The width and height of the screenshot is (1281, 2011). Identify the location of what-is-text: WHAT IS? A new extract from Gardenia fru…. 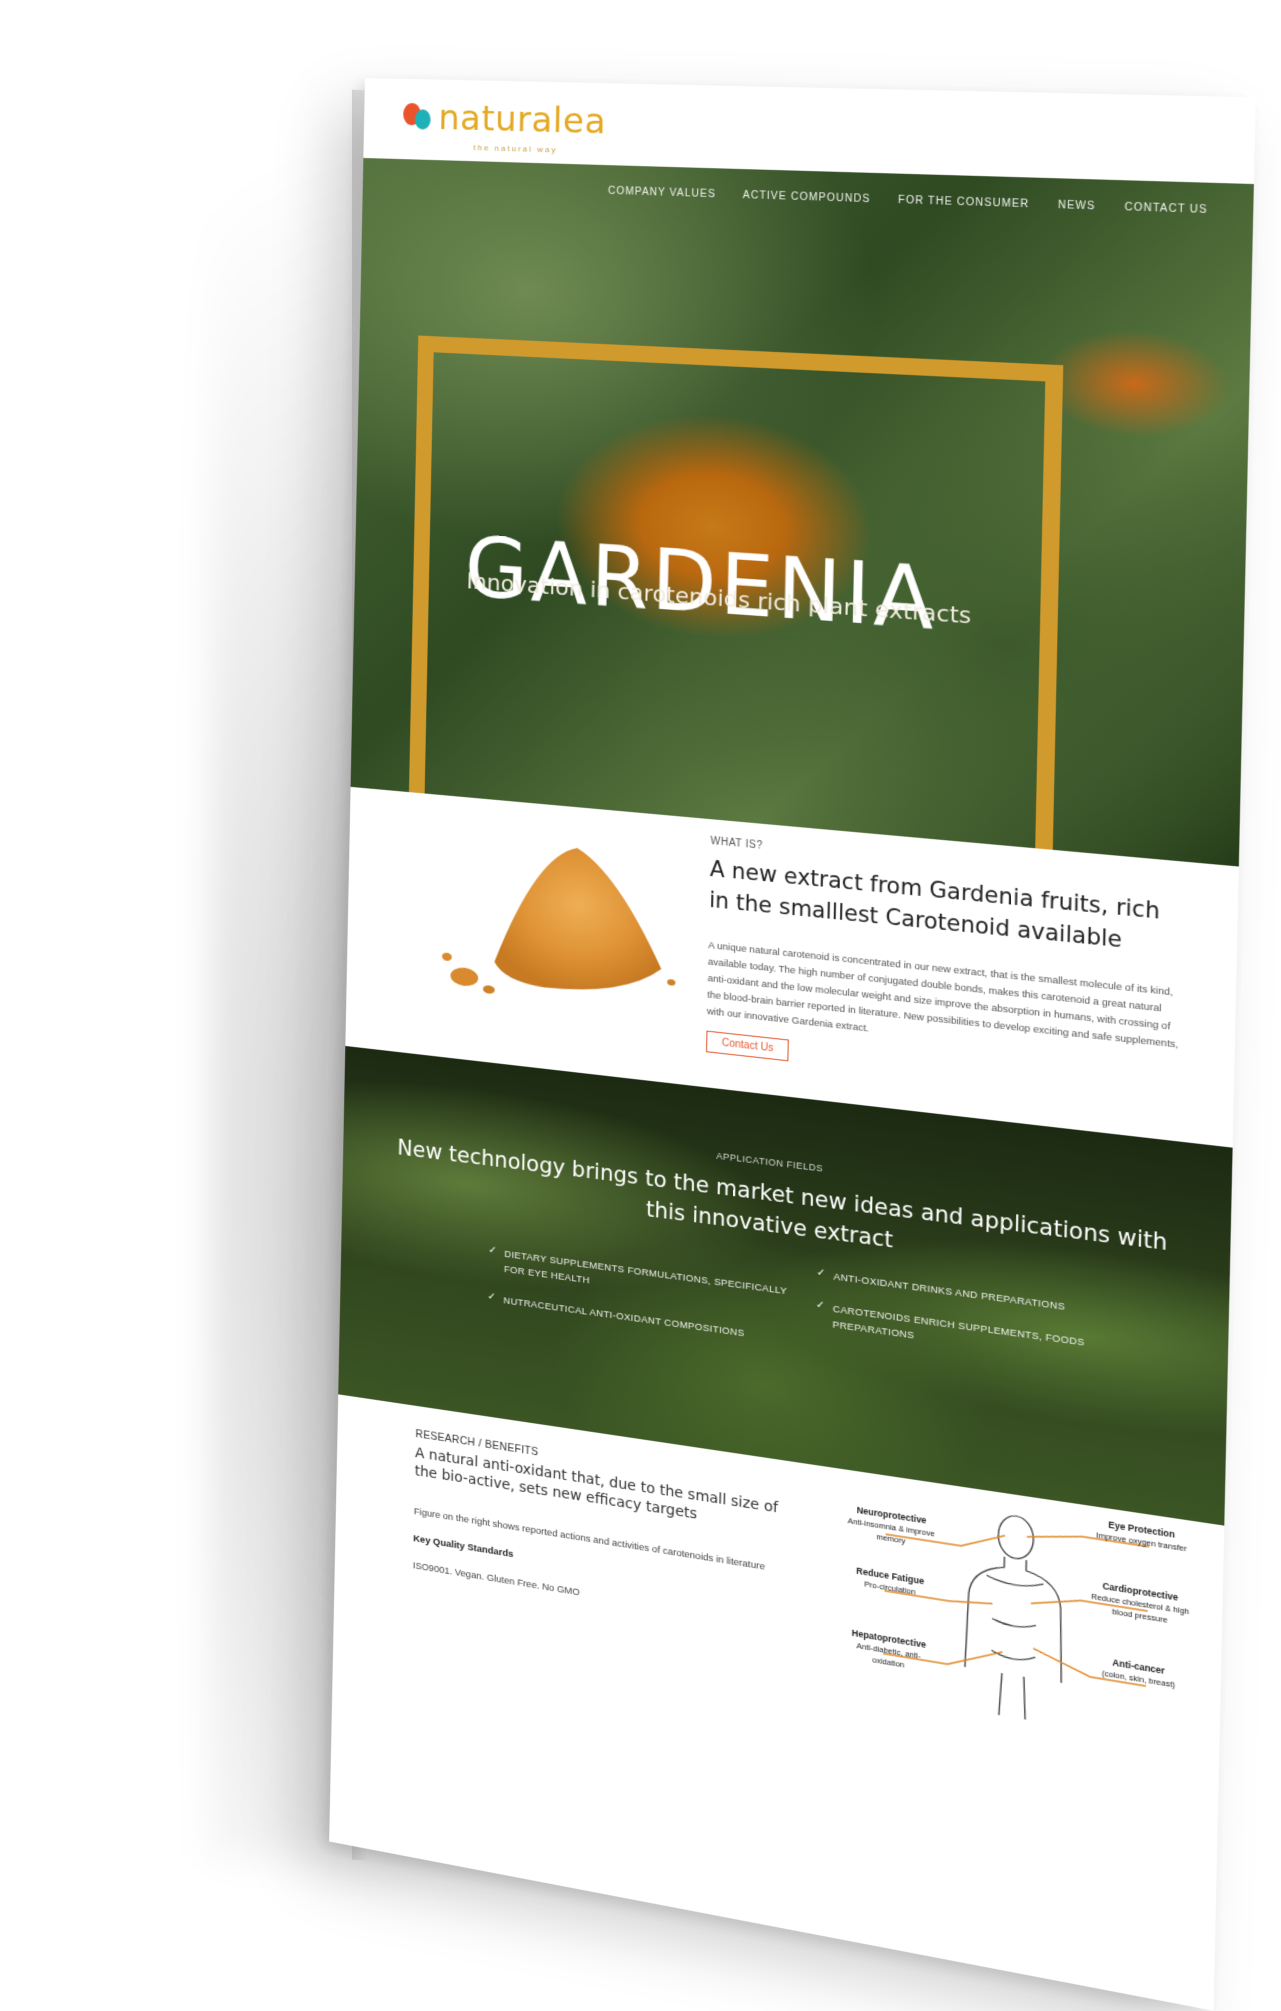
(946, 970).